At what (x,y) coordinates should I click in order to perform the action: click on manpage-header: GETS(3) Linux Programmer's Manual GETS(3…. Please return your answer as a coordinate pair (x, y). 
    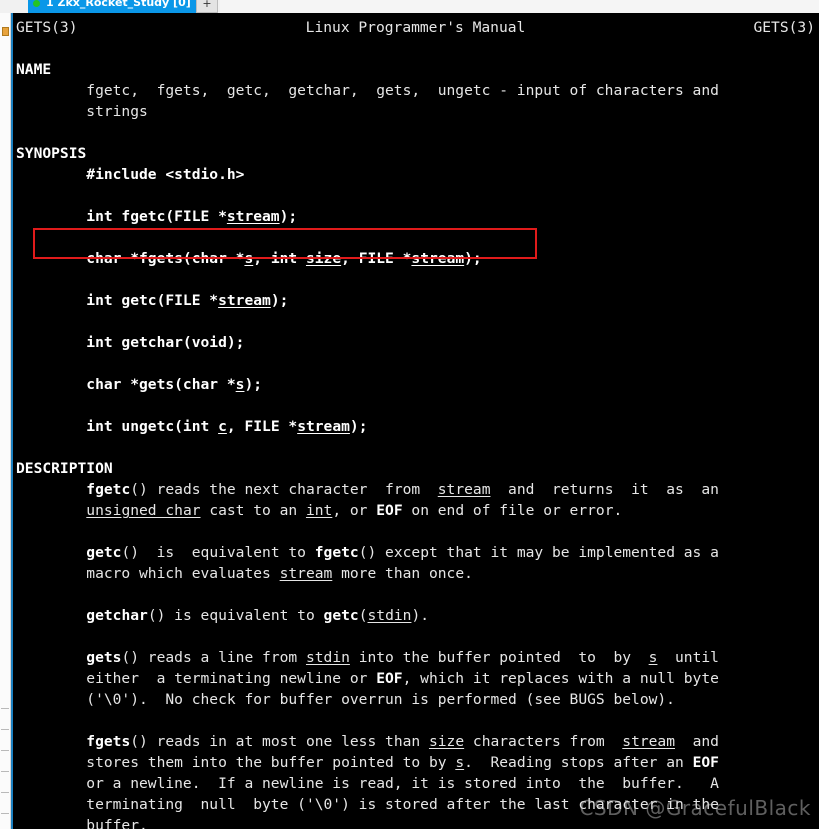
    Looking at the image, I should click on (417, 27).